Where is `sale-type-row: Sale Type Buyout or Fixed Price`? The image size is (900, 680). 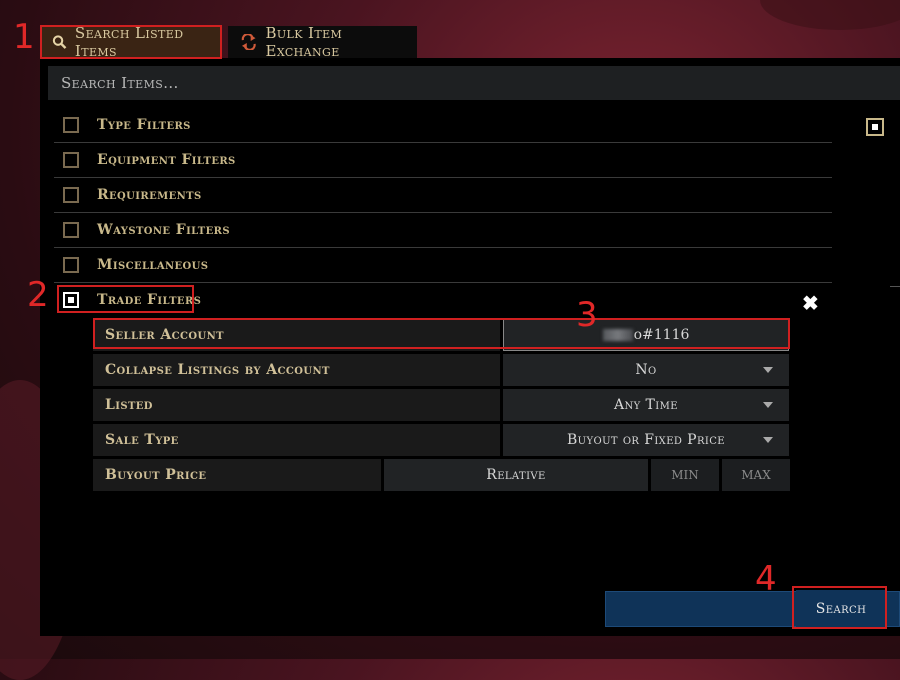 sale-type-row: Sale Type Buyout or Fixed Price is located at coordinates (441, 440).